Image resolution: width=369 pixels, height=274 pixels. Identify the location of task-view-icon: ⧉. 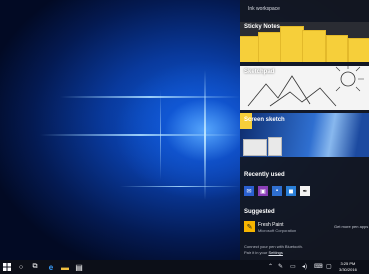
(35, 267).